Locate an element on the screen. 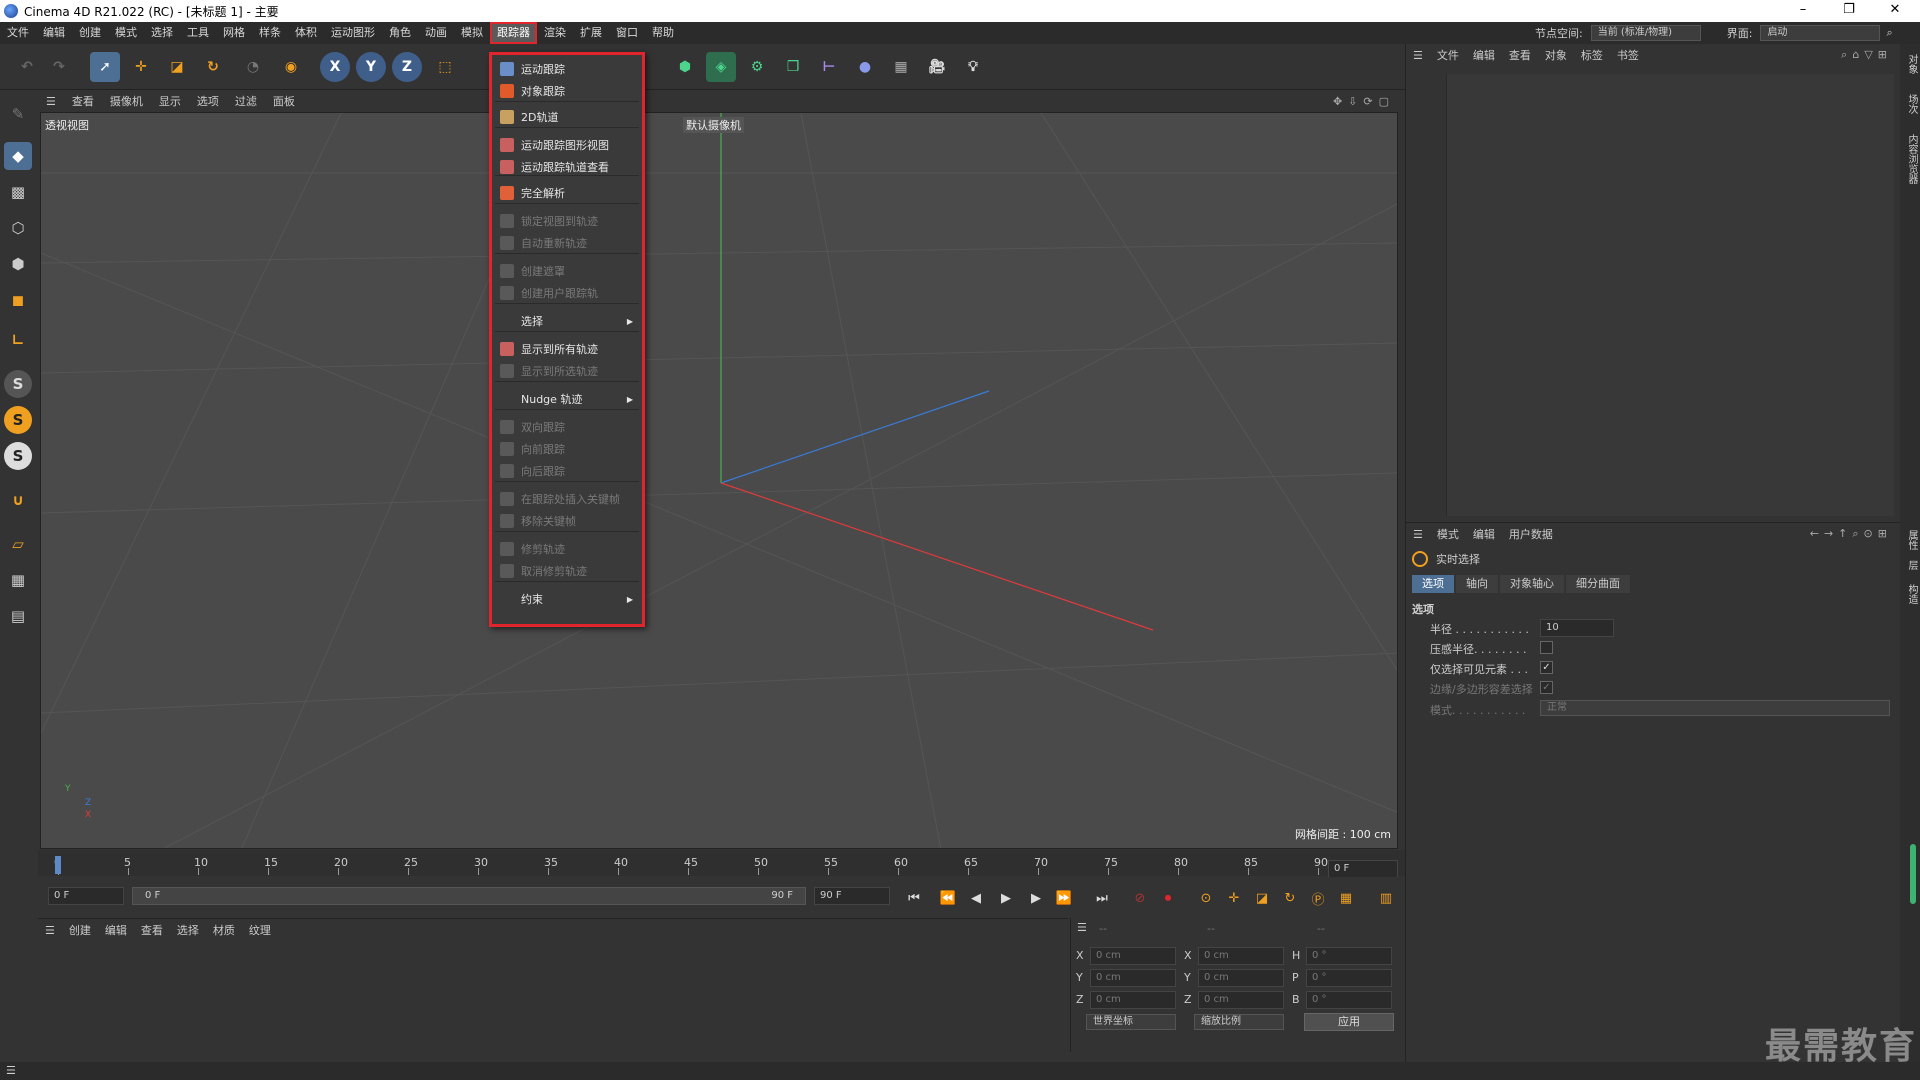  live-selection-icon: ◉ is located at coordinates (291, 67).